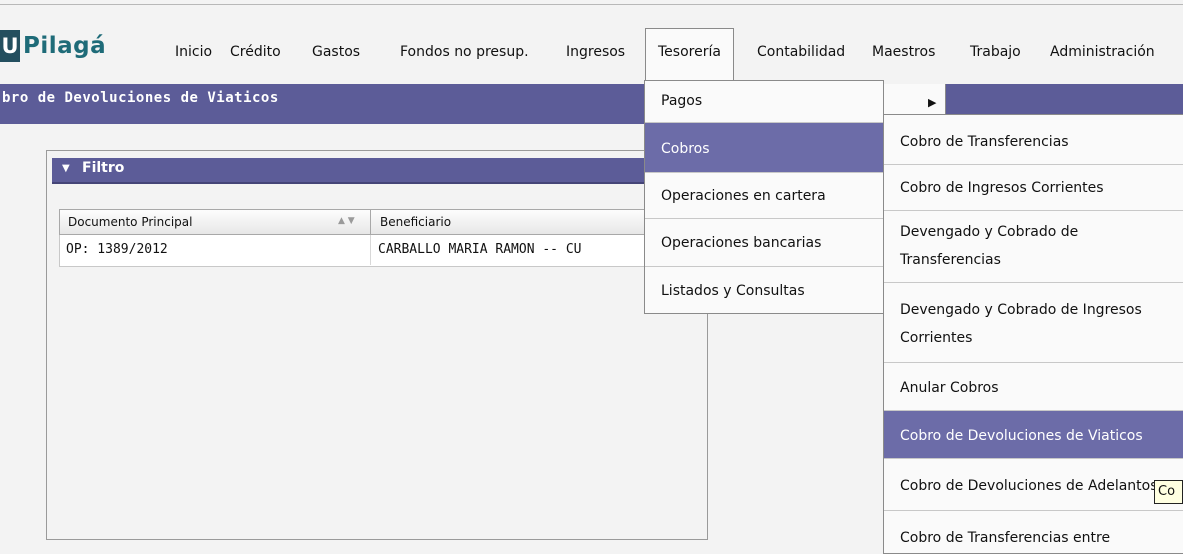  I want to click on menu-fondos-no-presup: Fondos no presup., so click(464, 55).